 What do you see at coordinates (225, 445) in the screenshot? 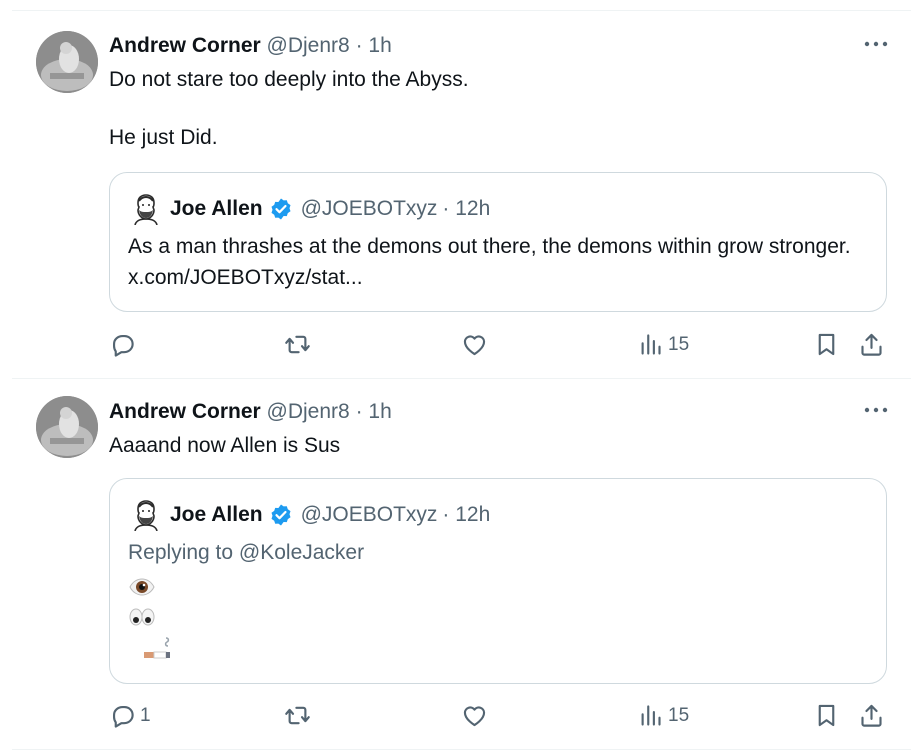
I see `tweet-text: Aaaand now Allen is Sus` at bounding box center [225, 445].